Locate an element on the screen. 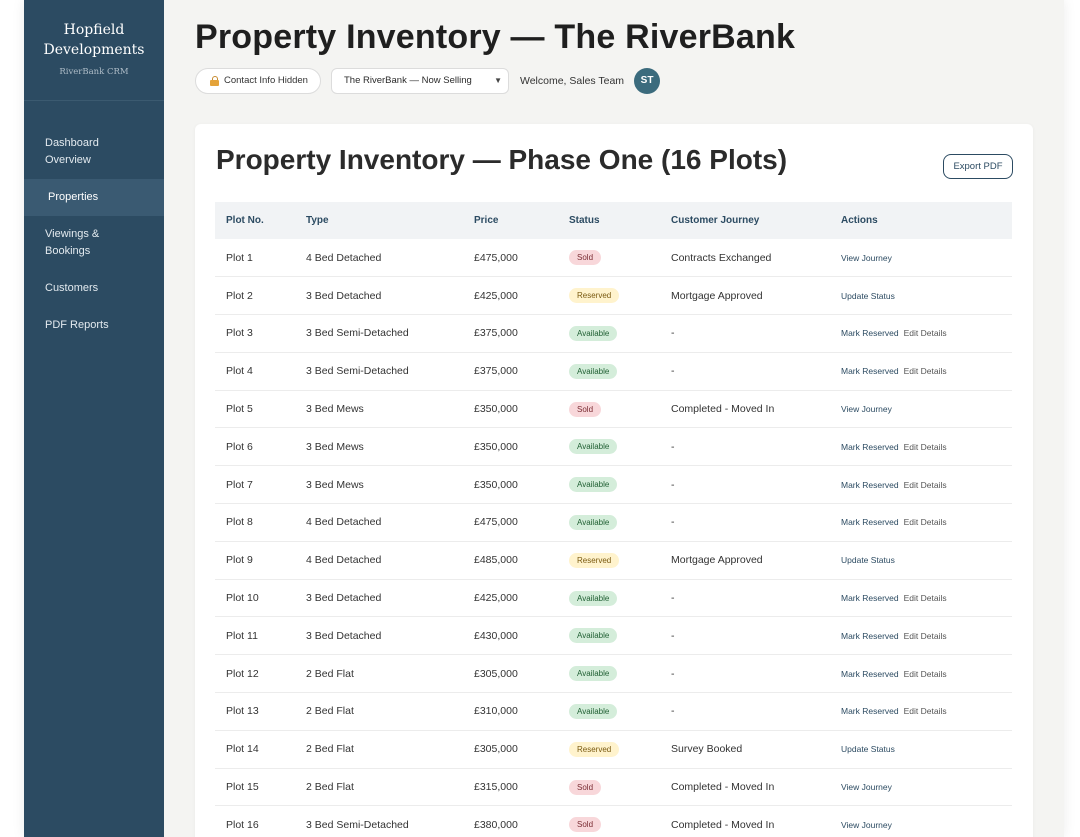 The width and height of the screenshot is (1080, 837). plot-cell: Plot 3 is located at coordinates (239, 333).